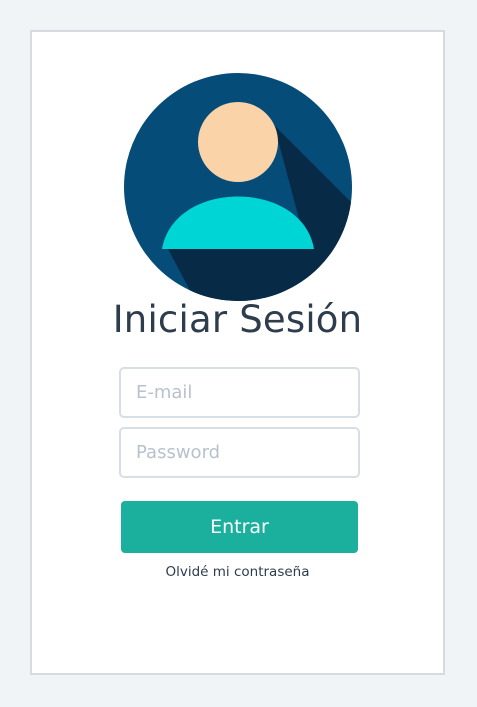 This screenshot has height=707, width=477. What do you see at coordinates (239, 392) in the screenshot?
I see `email-field` at bounding box center [239, 392].